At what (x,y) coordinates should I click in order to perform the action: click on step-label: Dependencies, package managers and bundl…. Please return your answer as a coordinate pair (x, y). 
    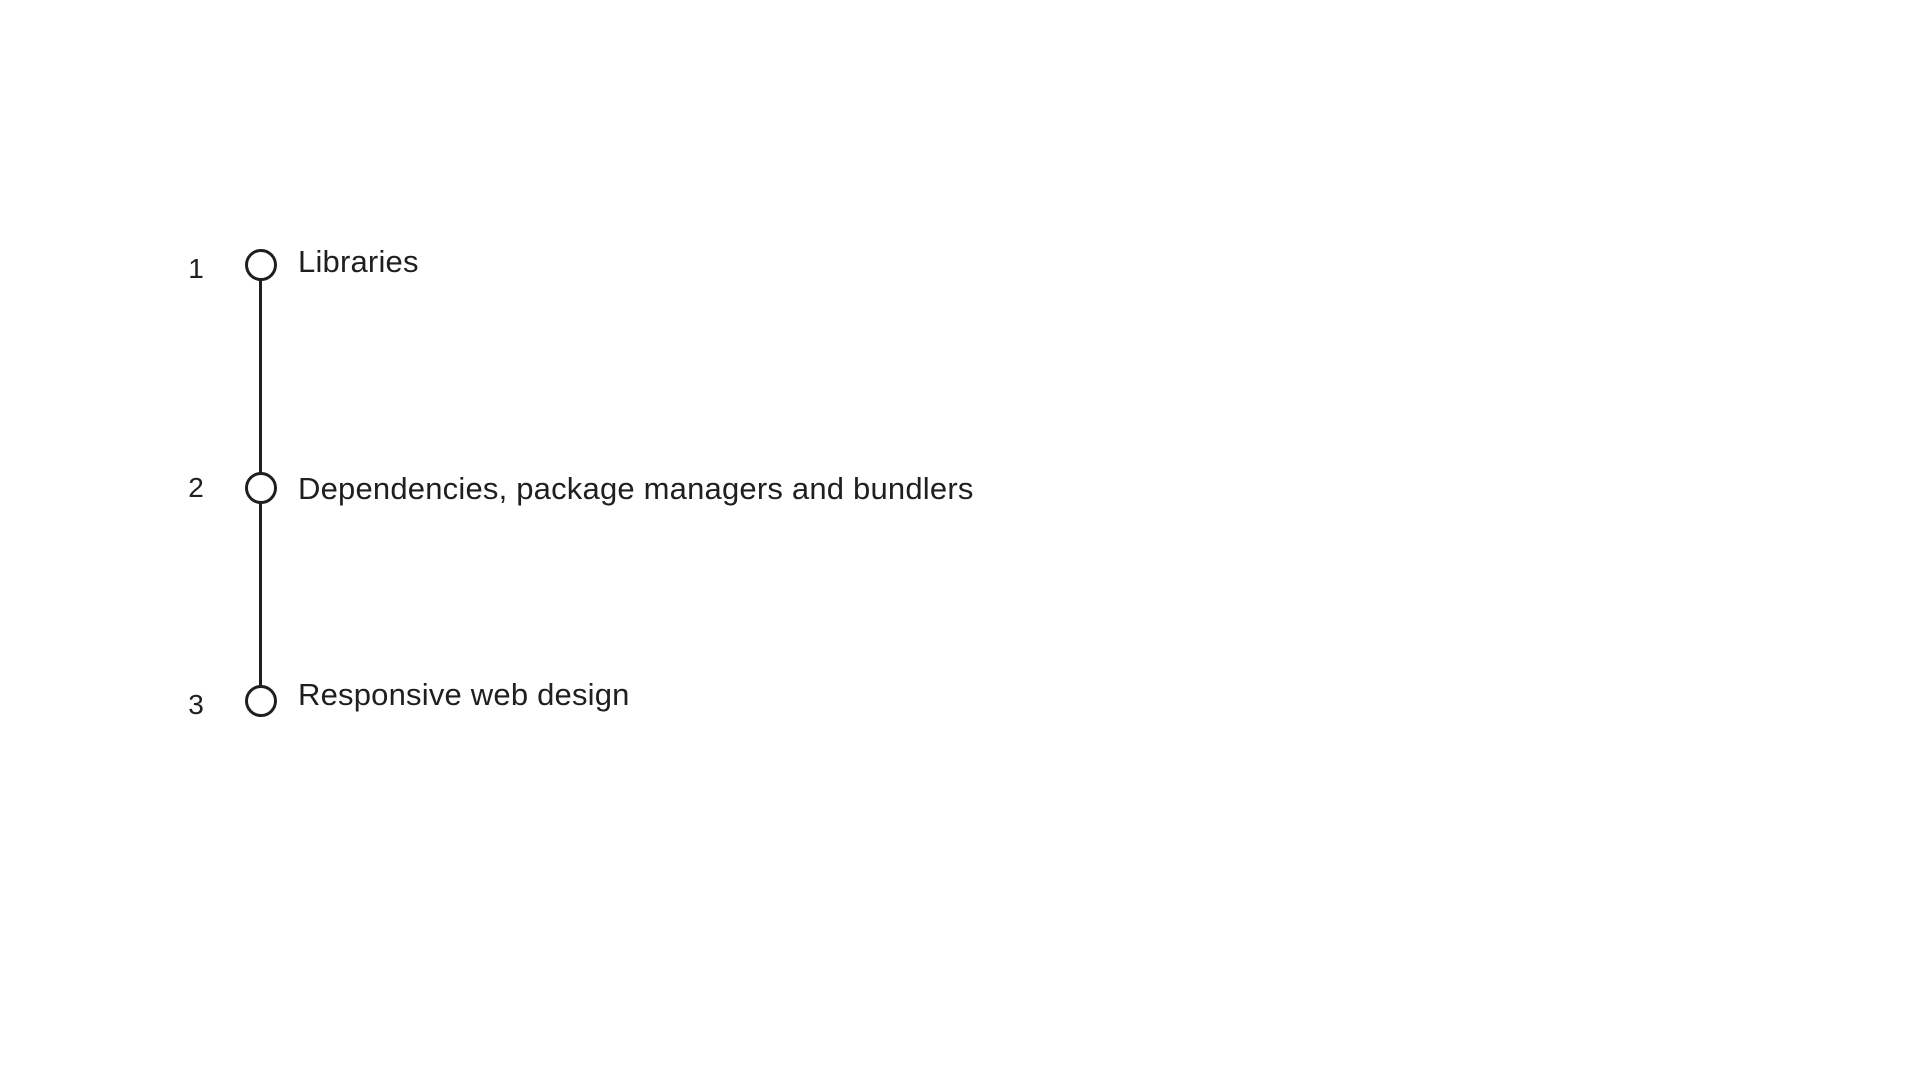
    Looking at the image, I should click on (636, 488).